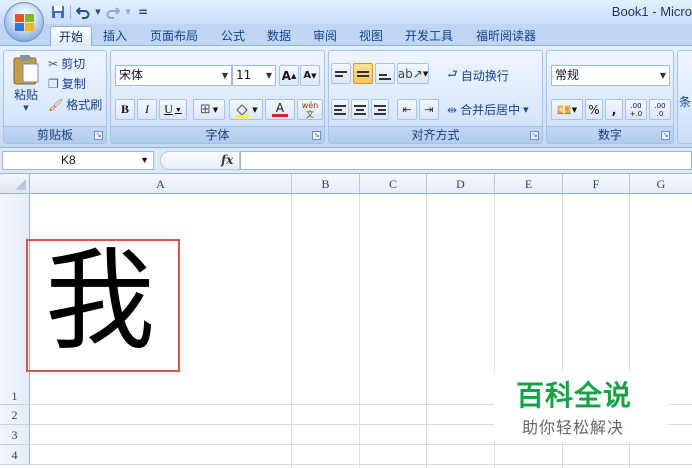  I want to click on align-right-button, so click(380, 109).